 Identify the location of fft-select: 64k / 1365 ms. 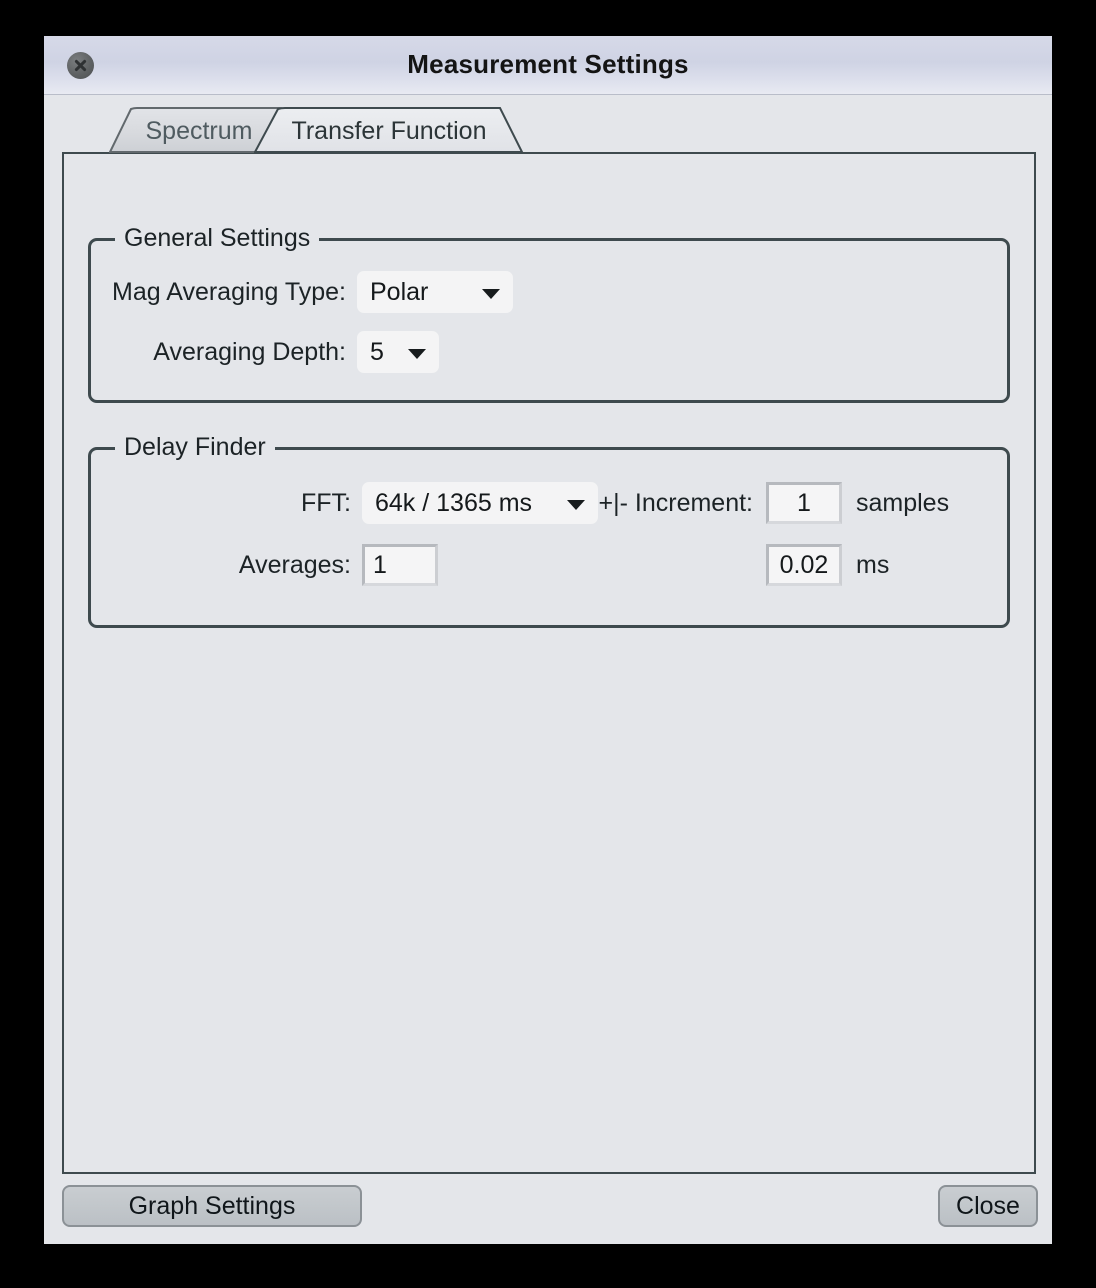
(480, 503).